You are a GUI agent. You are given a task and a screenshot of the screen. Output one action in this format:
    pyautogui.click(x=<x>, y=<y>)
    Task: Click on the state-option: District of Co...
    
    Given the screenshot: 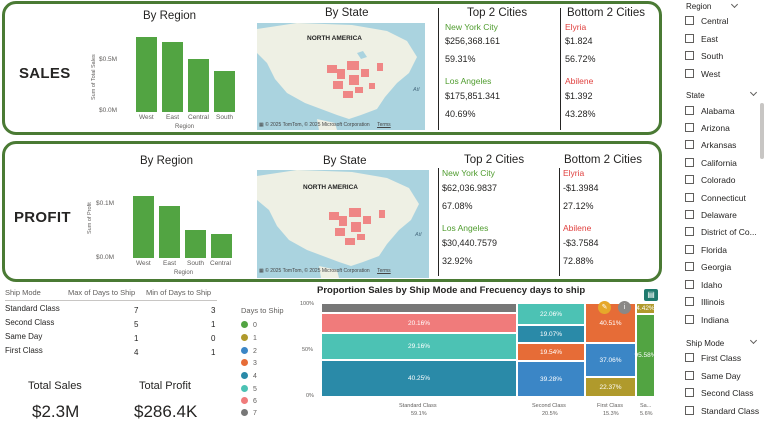 What is the action you would take?
    pyautogui.click(x=721, y=232)
    